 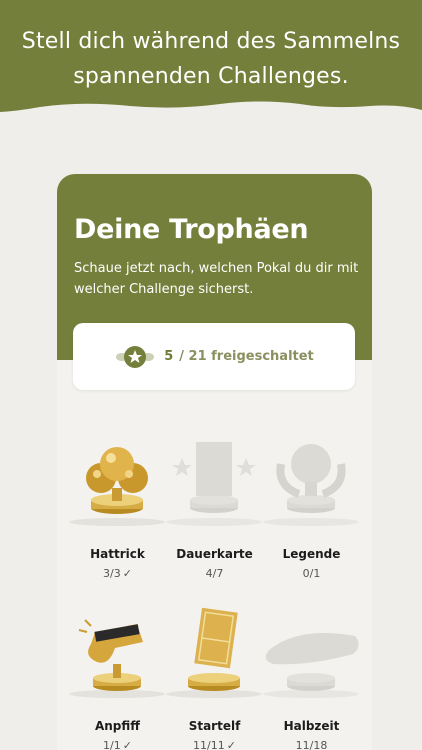 What do you see at coordinates (191, 229) in the screenshot?
I see `page-title: Deine Trophäen` at bounding box center [191, 229].